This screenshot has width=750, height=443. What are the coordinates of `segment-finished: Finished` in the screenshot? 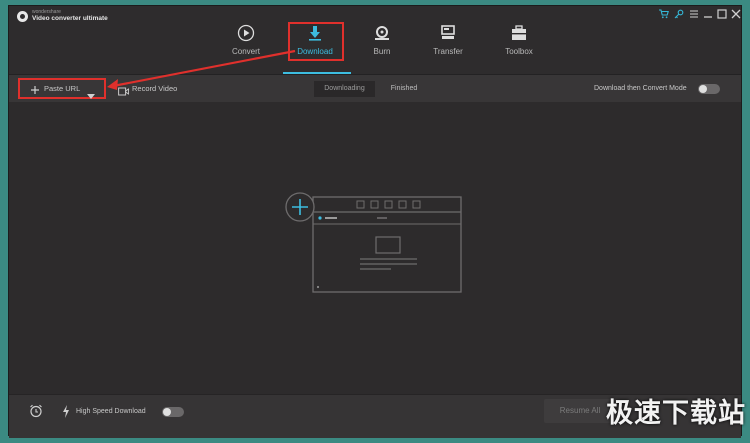 It's located at (404, 89).